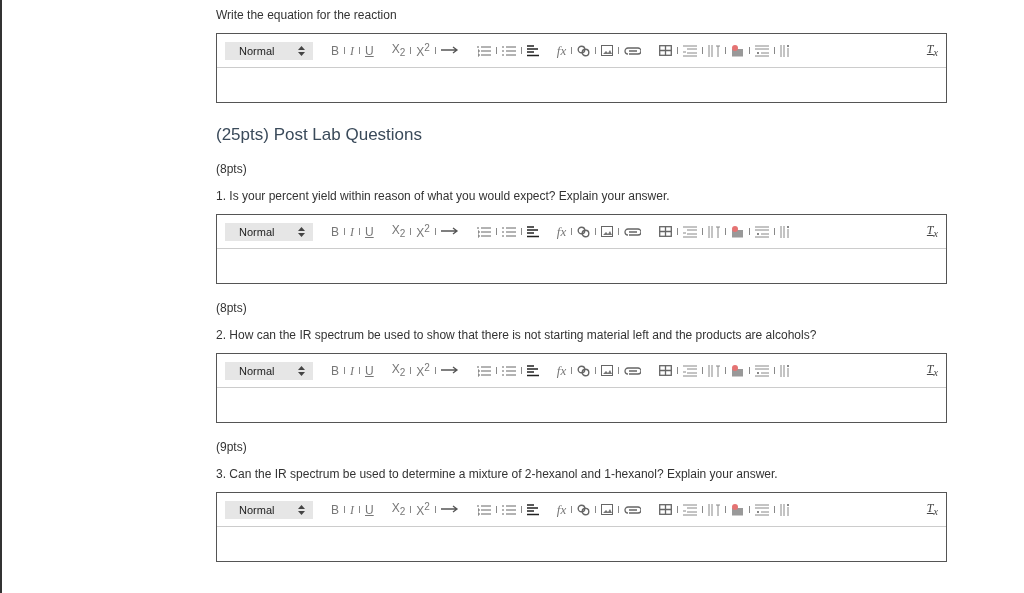 The image size is (1024, 593). What do you see at coordinates (232, 447) in the screenshot?
I see `points-label: (9pts)` at bounding box center [232, 447].